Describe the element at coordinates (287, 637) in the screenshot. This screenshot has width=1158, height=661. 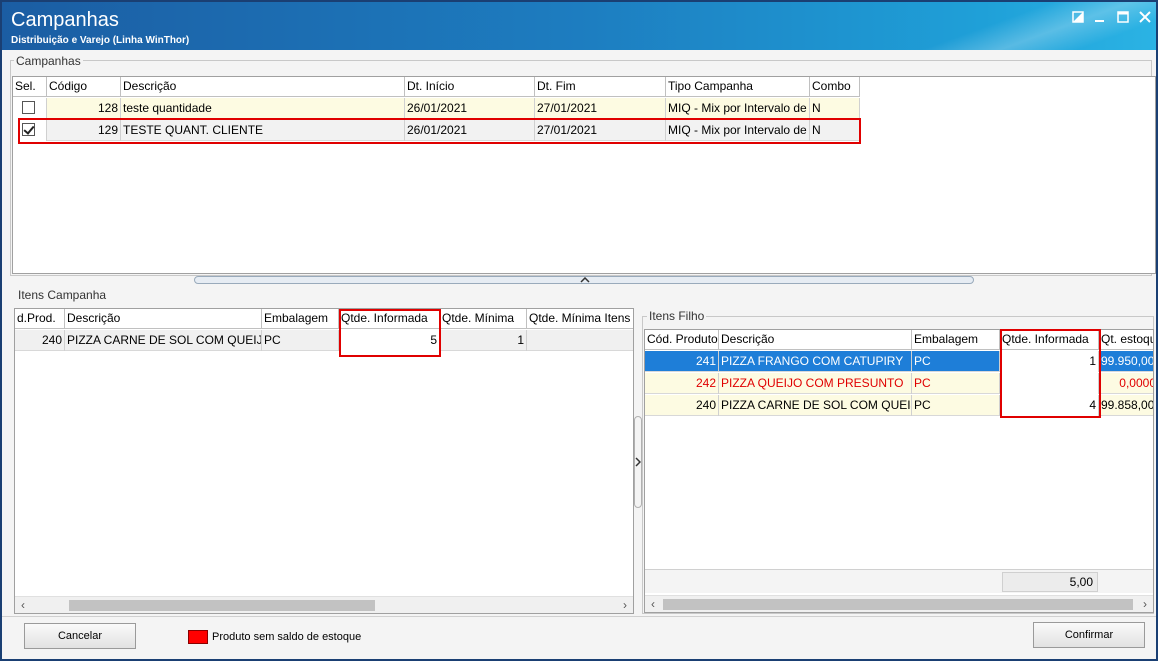
I see `legend-label: Produto sem saldo de estoque` at that location.